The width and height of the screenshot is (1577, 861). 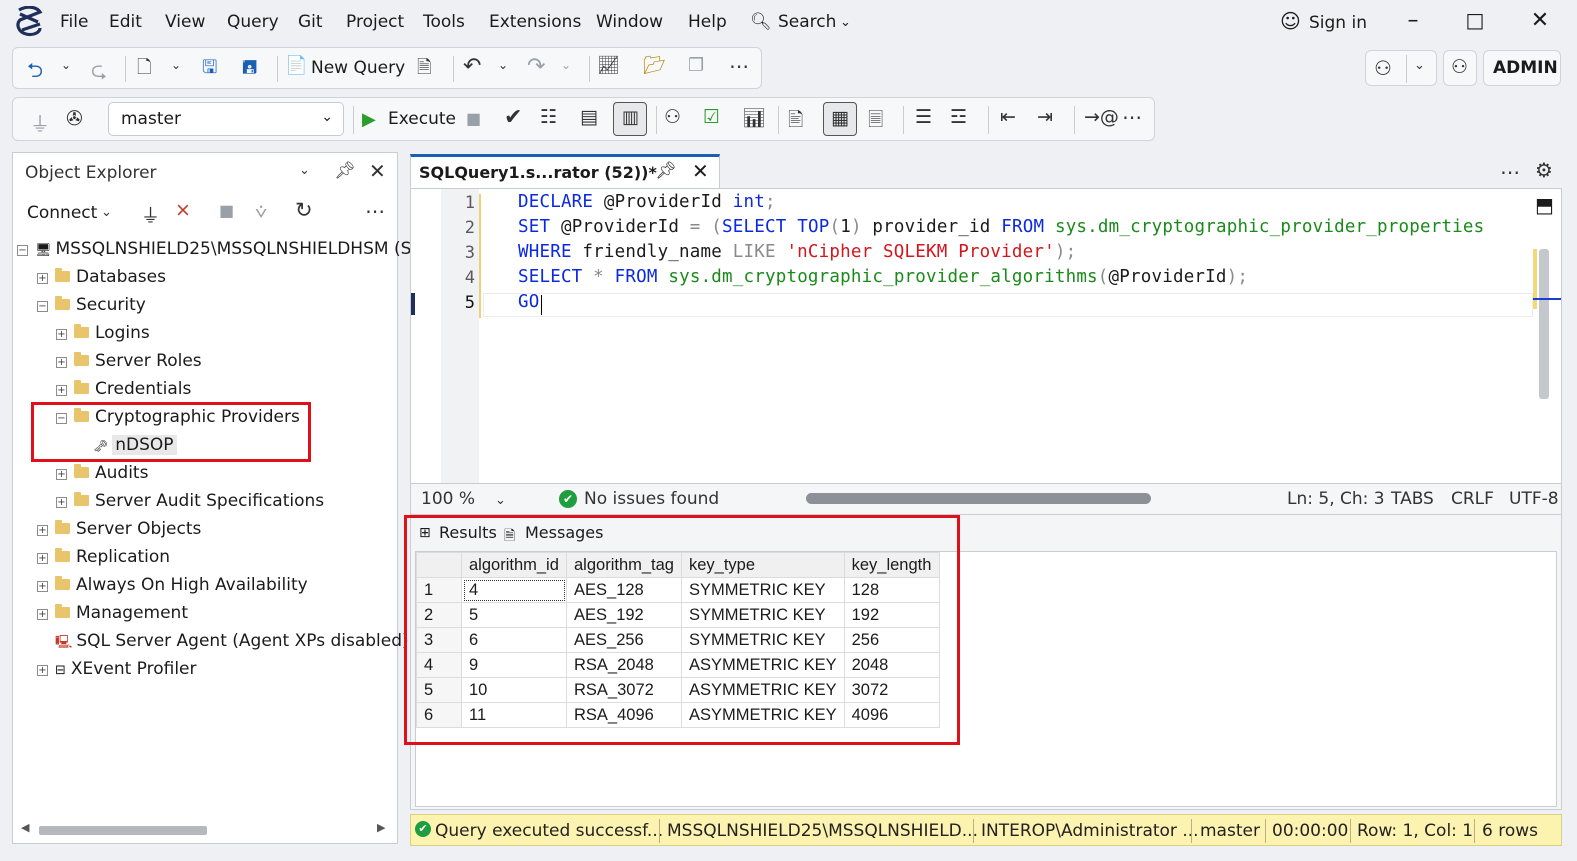 What do you see at coordinates (672, 117) in the screenshot?
I see `include-actual-plan-icon: ⚇` at bounding box center [672, 117].